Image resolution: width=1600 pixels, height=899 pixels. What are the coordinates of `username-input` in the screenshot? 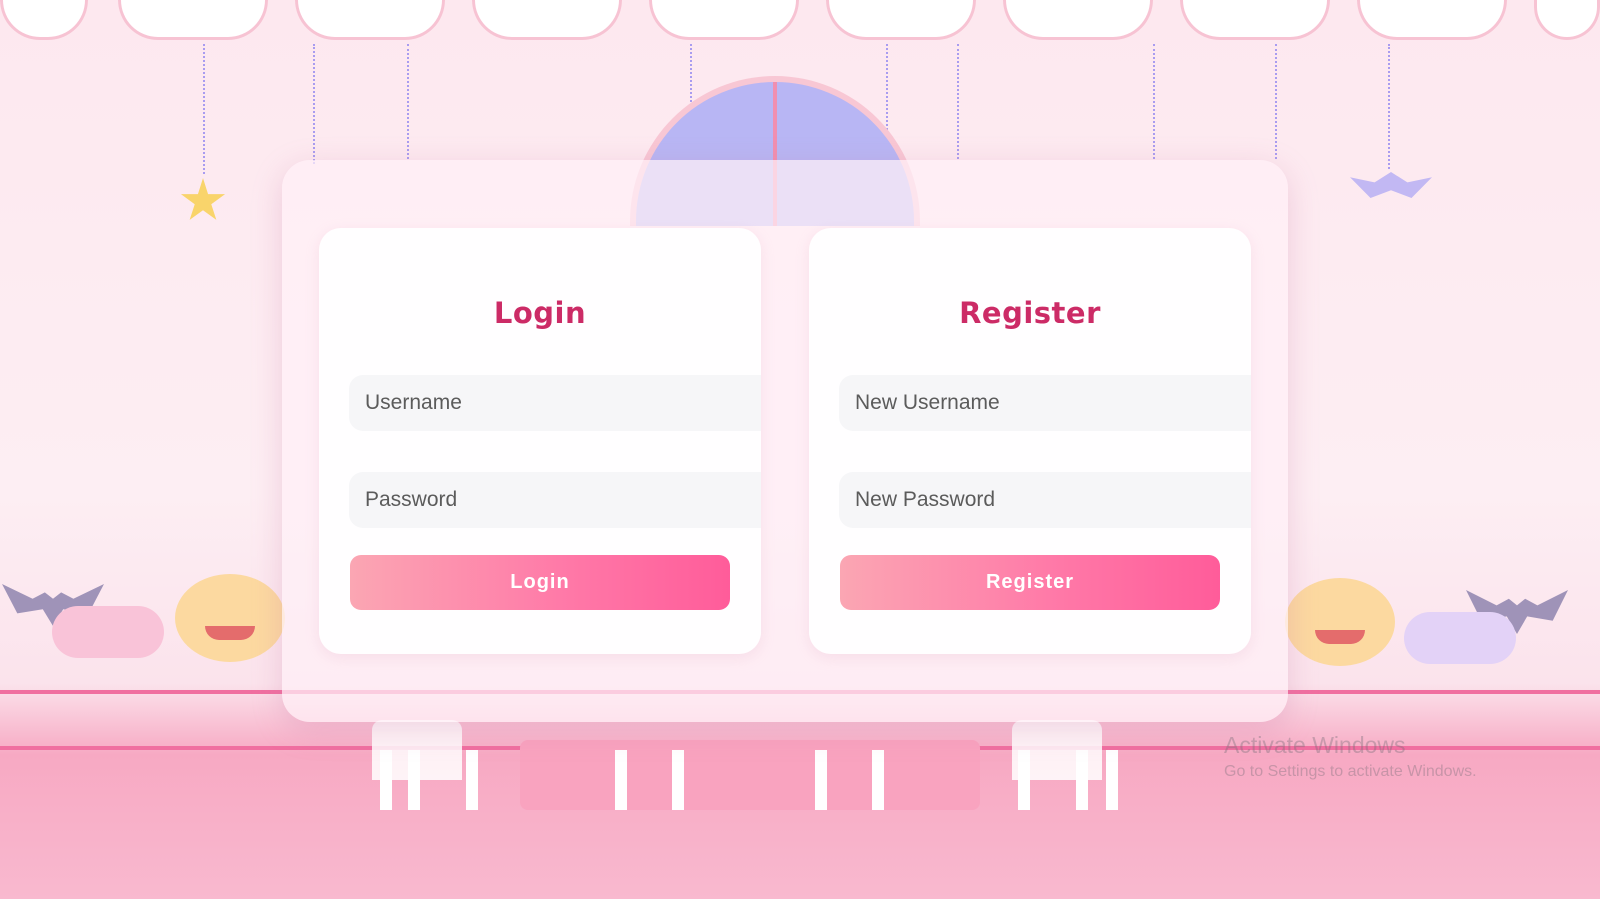 It's located at (555, 403).